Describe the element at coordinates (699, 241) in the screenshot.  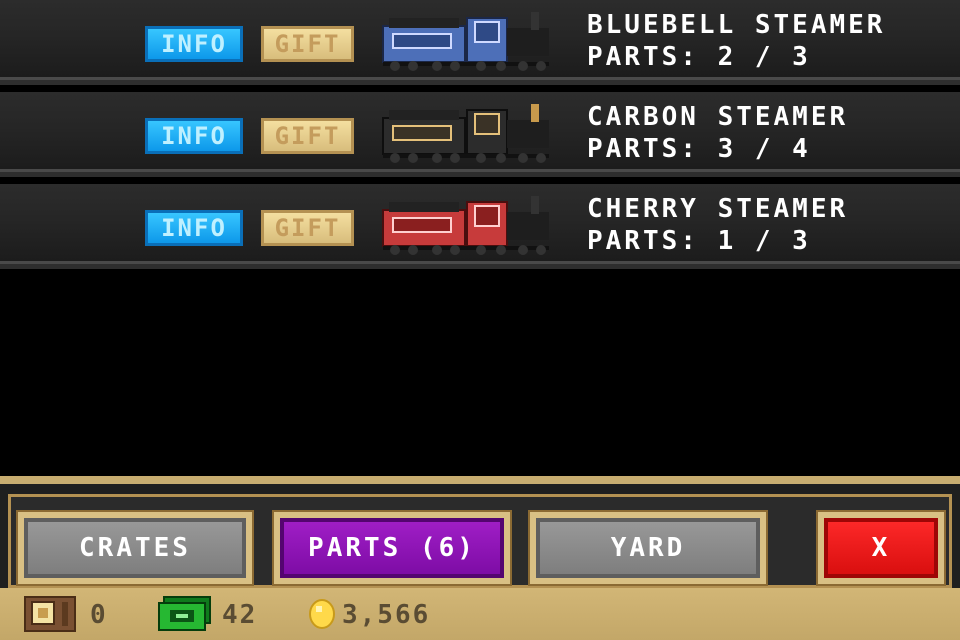
I see `train-parts-count: PARTS: 1 / 3` at that location.